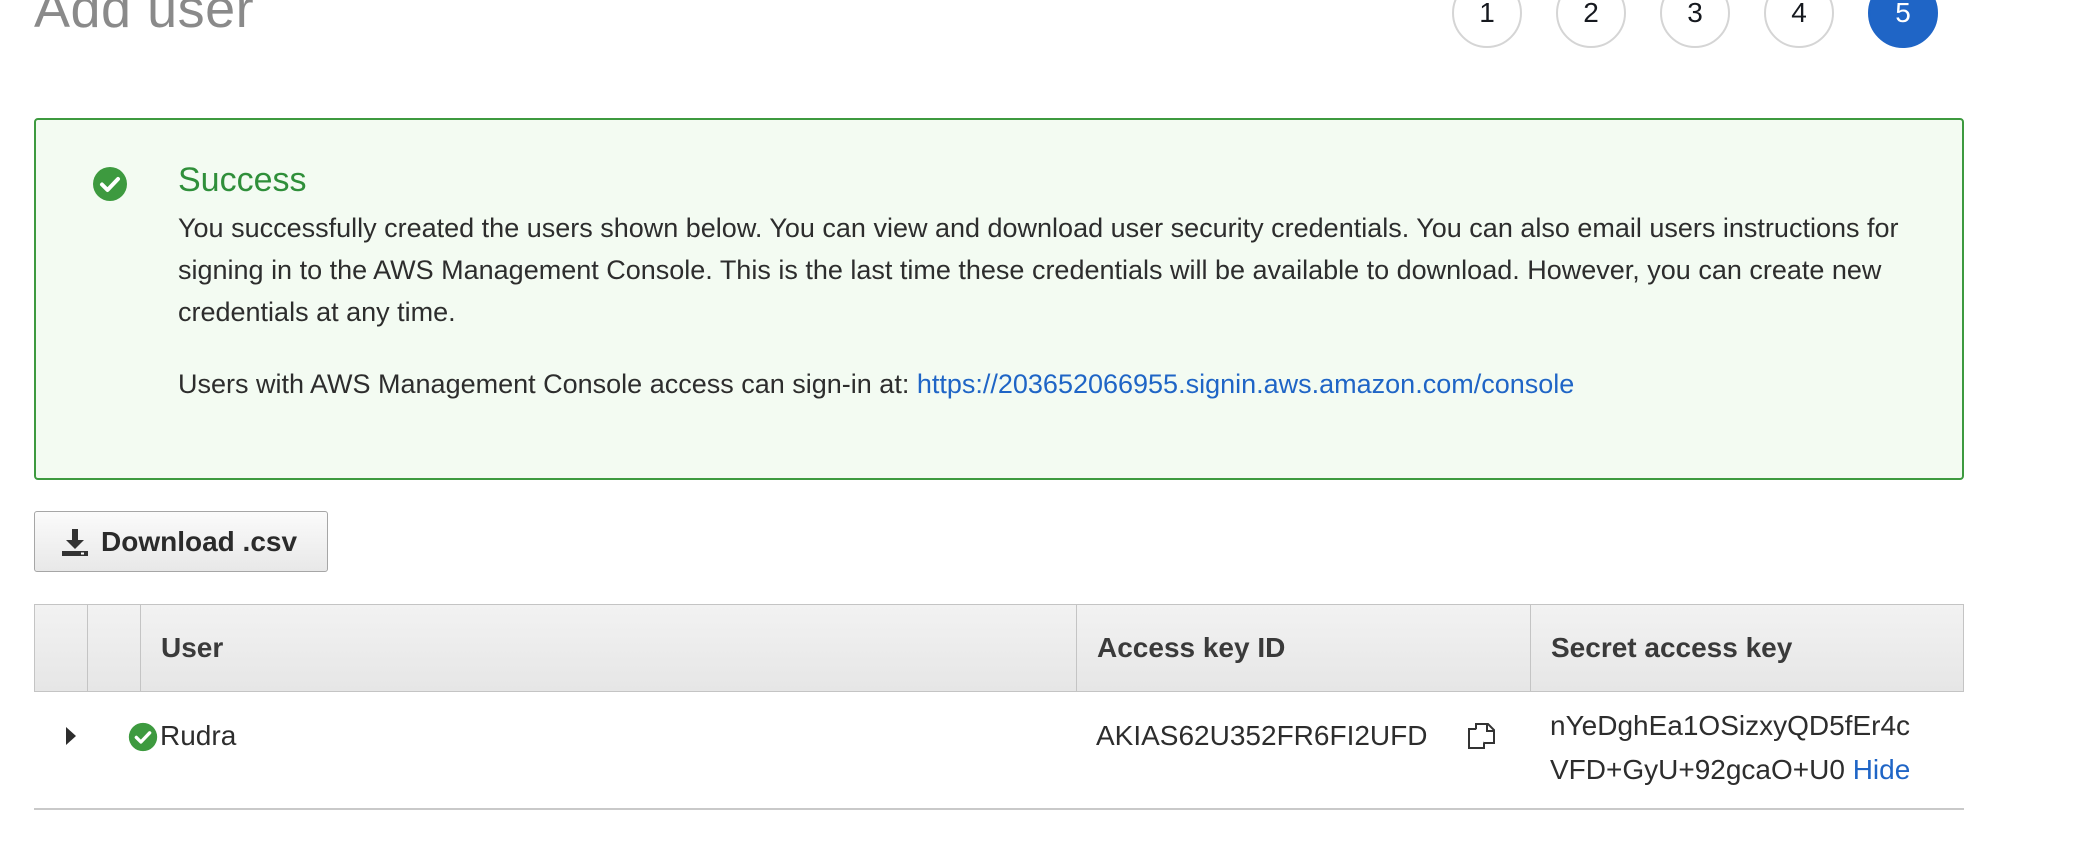  What do you see at coordinates (199, 541) in the screenshot?
I see `download-csv-label: Download .csv` at bounding box center [199, 541].